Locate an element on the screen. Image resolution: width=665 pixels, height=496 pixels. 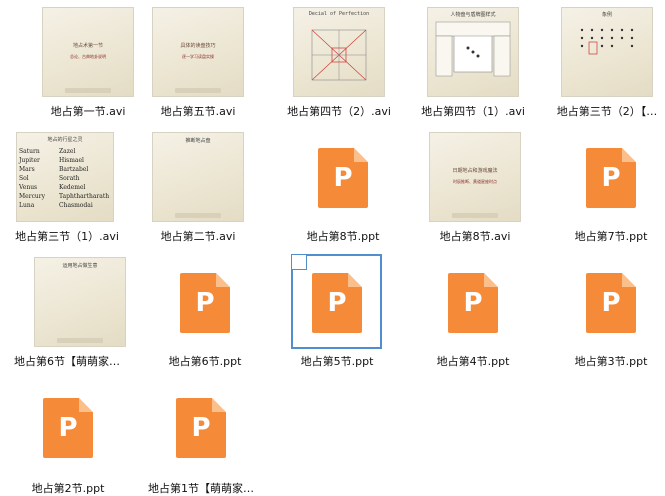
file-name: 地占第四节（1）.avi is located at coordinates (473, 111).